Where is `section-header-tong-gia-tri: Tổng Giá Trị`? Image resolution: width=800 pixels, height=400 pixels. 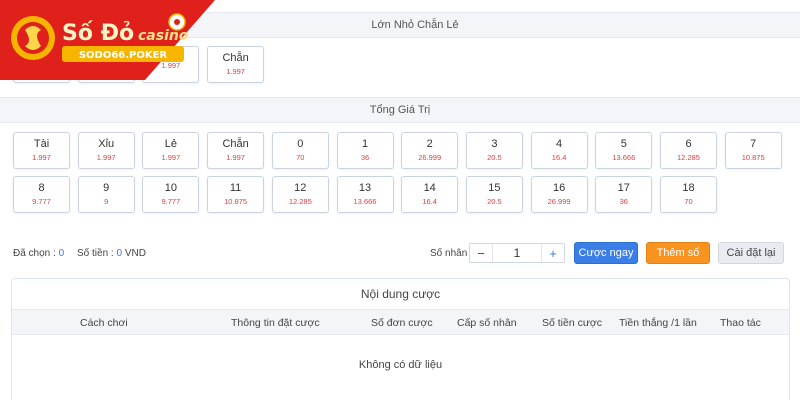 section-header-tong-gia-tri: Tổng Giá Trị is located at coordinates (400, 110).